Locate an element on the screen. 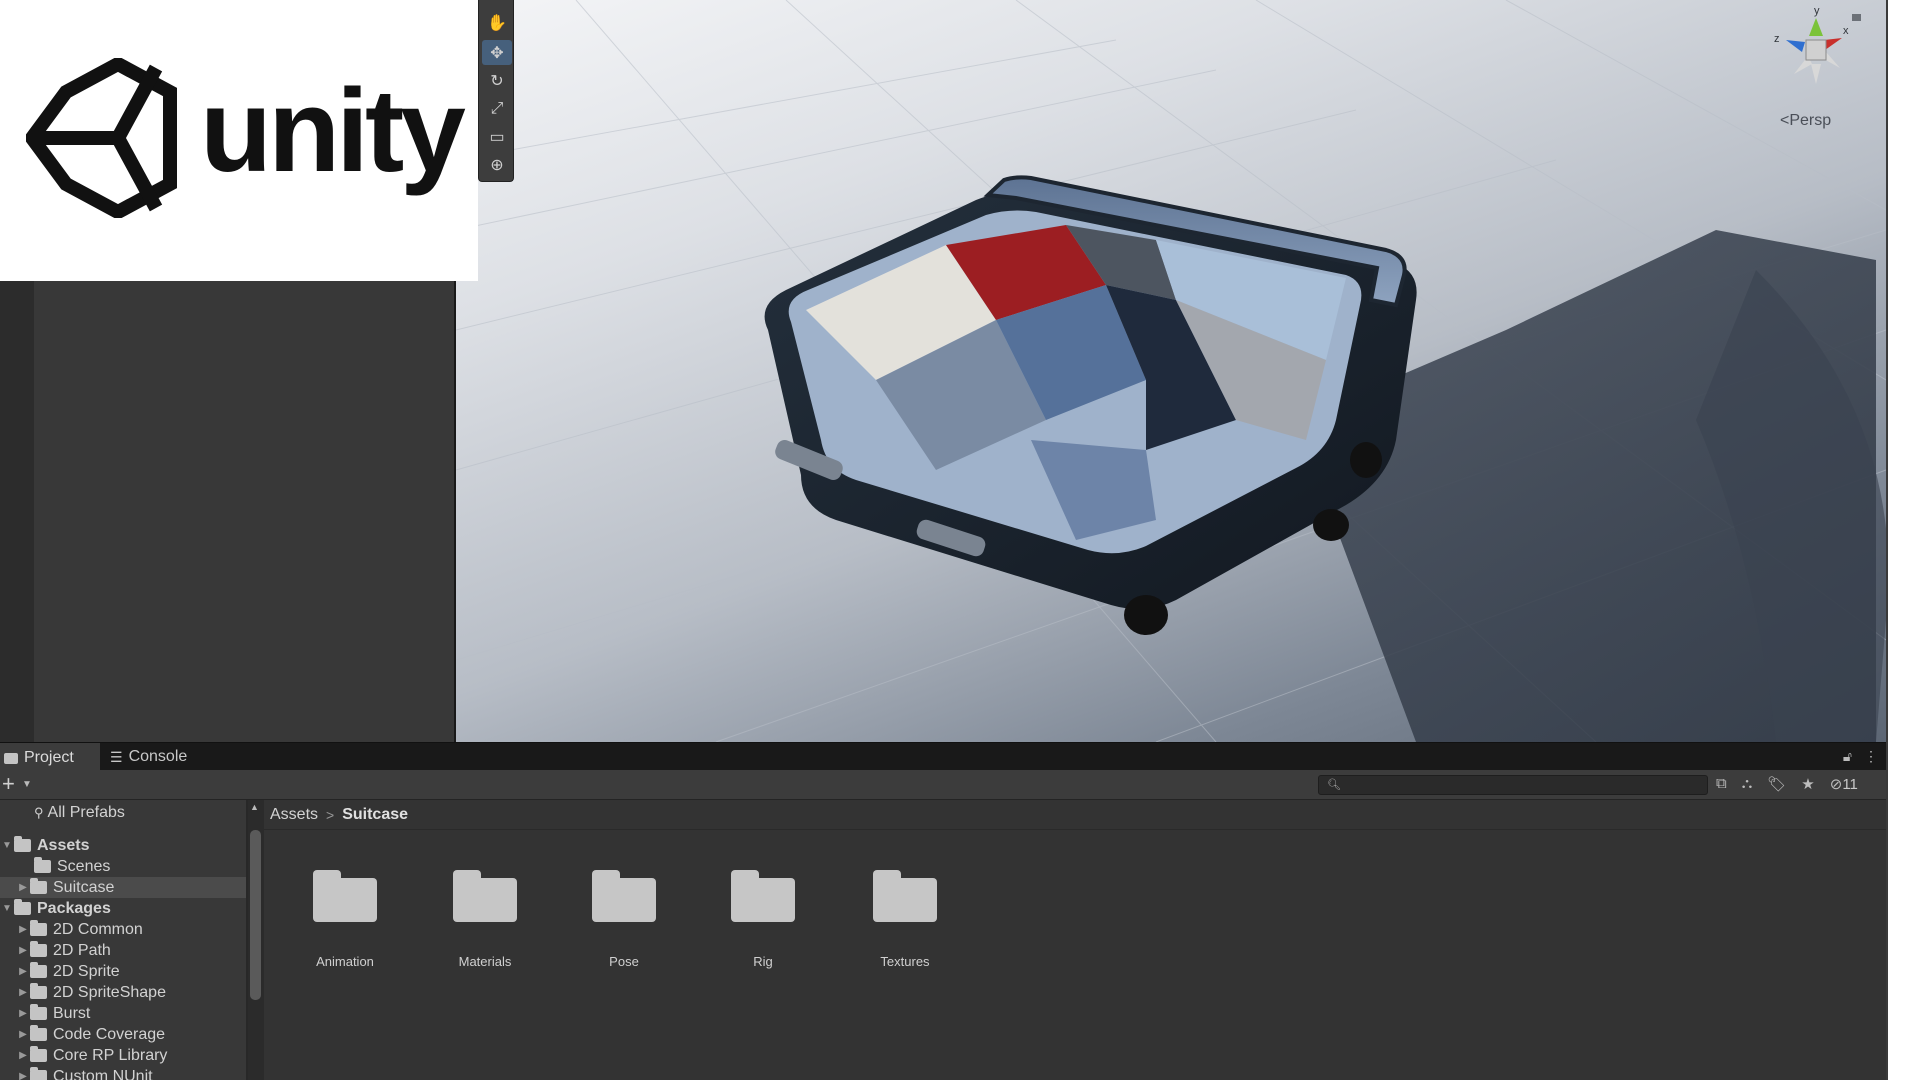  tree-item-label: Core RP Library is located at coordinates (110, 1055).